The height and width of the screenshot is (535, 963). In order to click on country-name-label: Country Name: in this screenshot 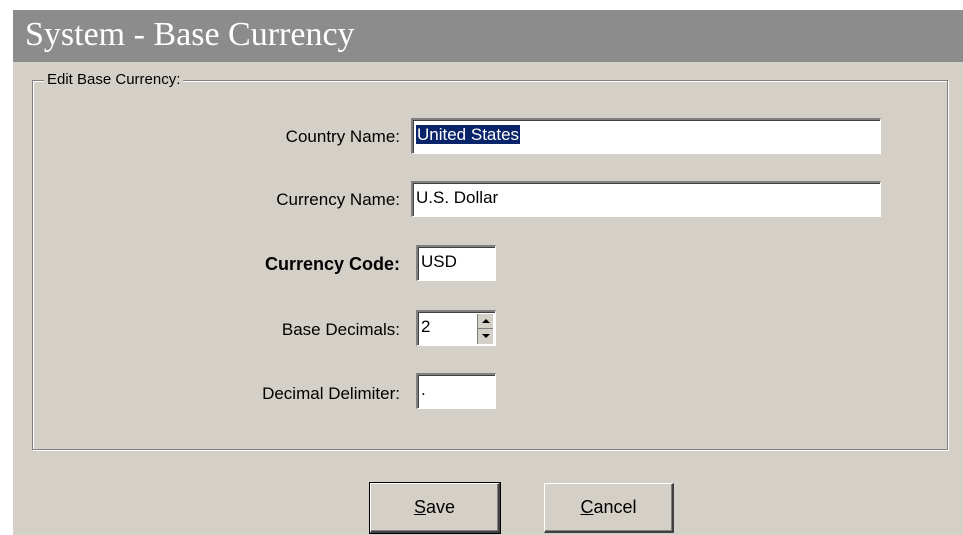, I will do `click(342, 136)`.